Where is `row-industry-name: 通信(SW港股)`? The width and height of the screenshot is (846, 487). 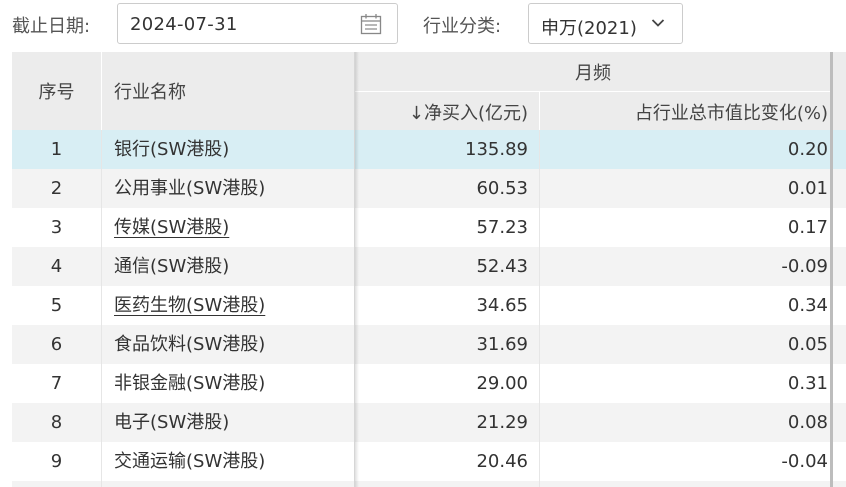
row-industry-name: 通信(SW港股) is located at coordinates (171, 266).